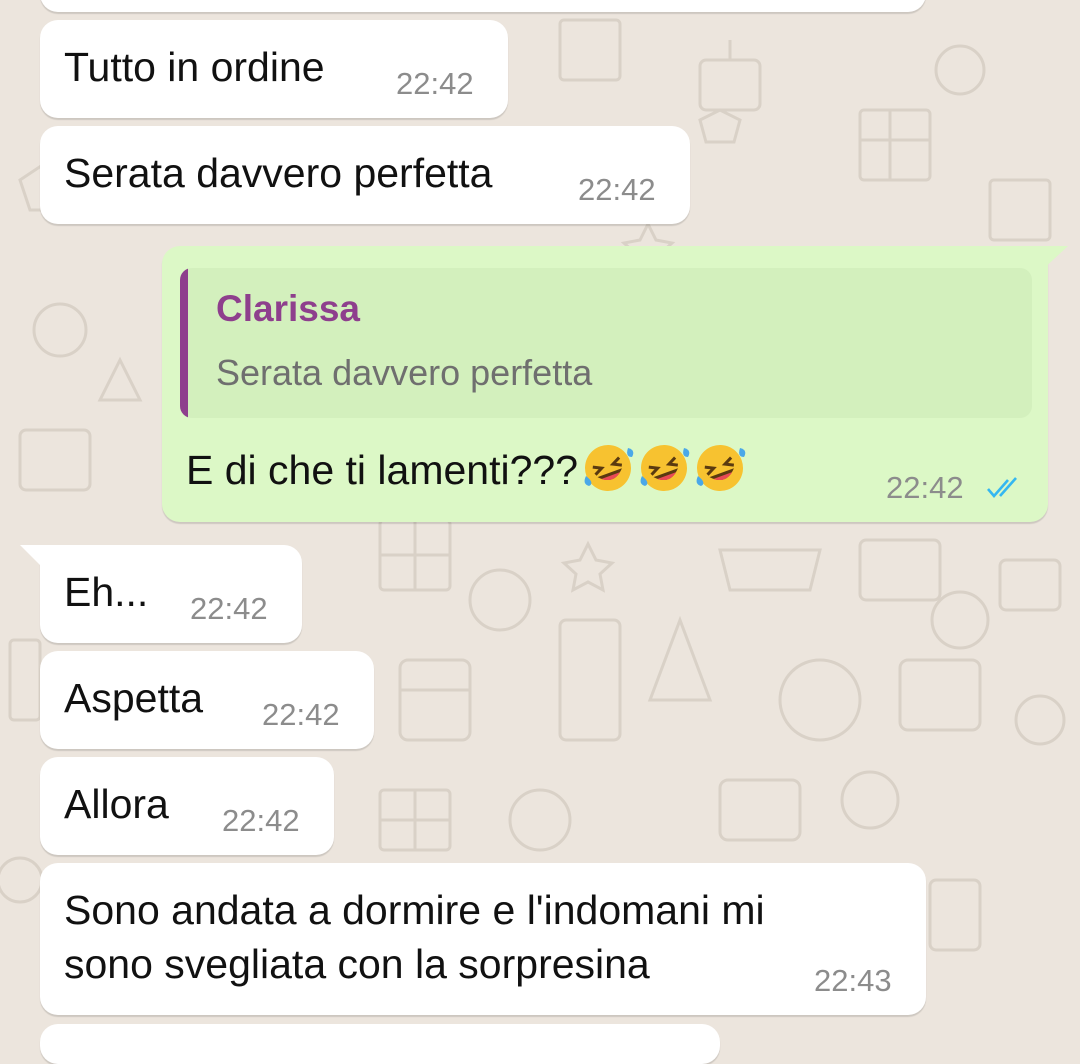 The image size is (1080, 1064). I want to click on incoming-message: Aspetta 22:42, so click(207, 700).